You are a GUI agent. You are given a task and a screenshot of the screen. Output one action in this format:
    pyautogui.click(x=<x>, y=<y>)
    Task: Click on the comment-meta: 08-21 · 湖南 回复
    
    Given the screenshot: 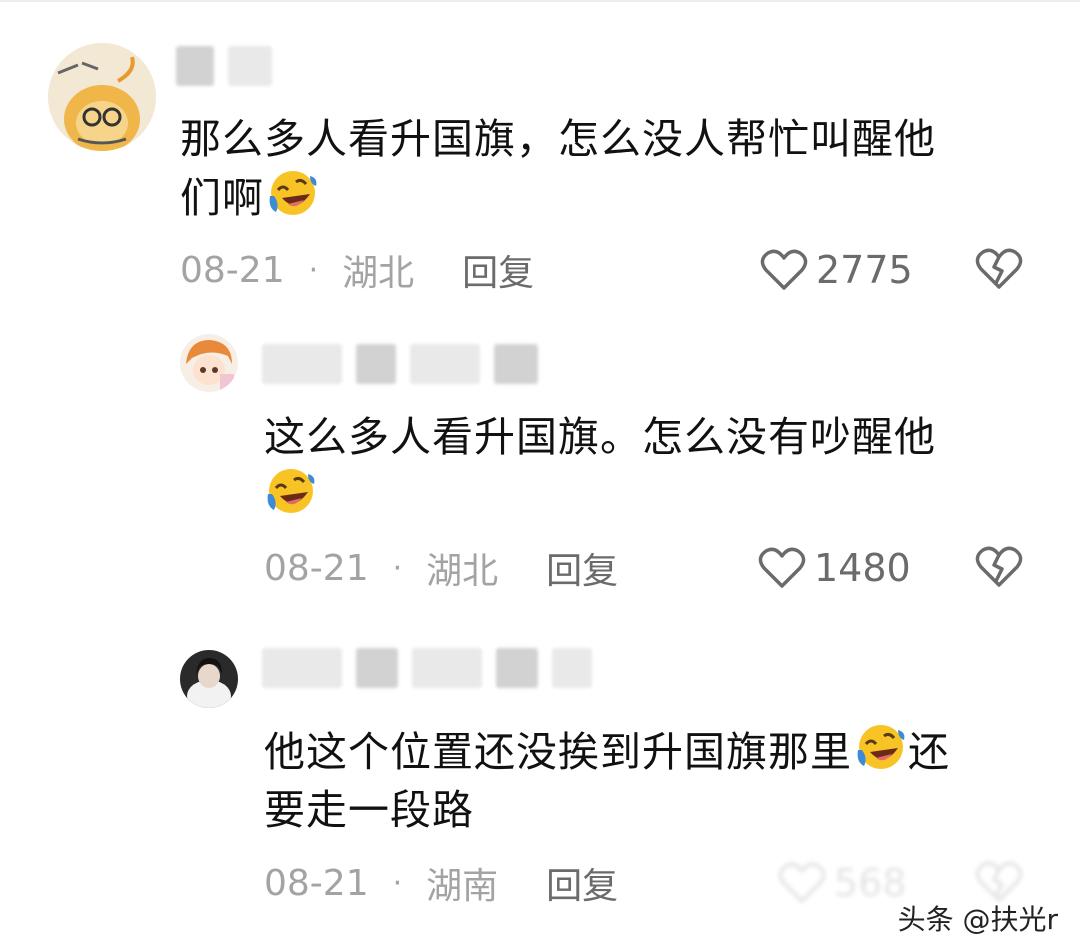 What is the action you would take?
    pyautogui.click(x=441, y=883)
    